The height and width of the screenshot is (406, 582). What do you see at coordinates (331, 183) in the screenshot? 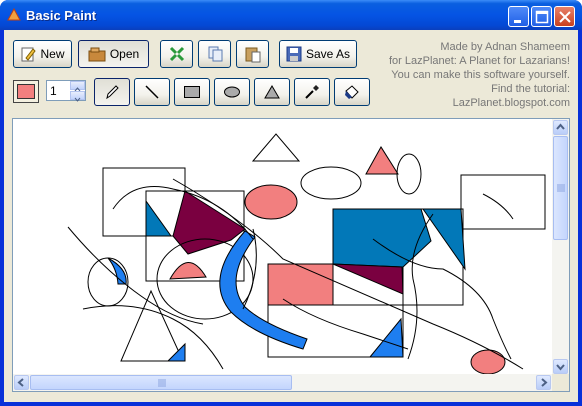
I see `drawn-ellipse` at bounding box center [331, 183].